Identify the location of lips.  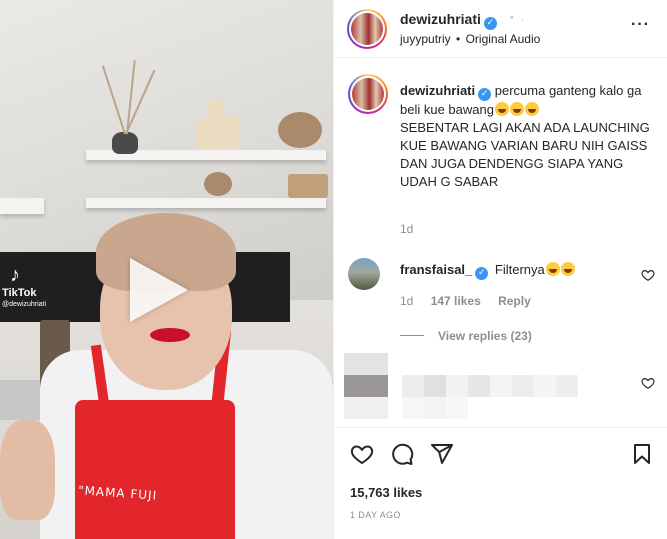
(170, 335).